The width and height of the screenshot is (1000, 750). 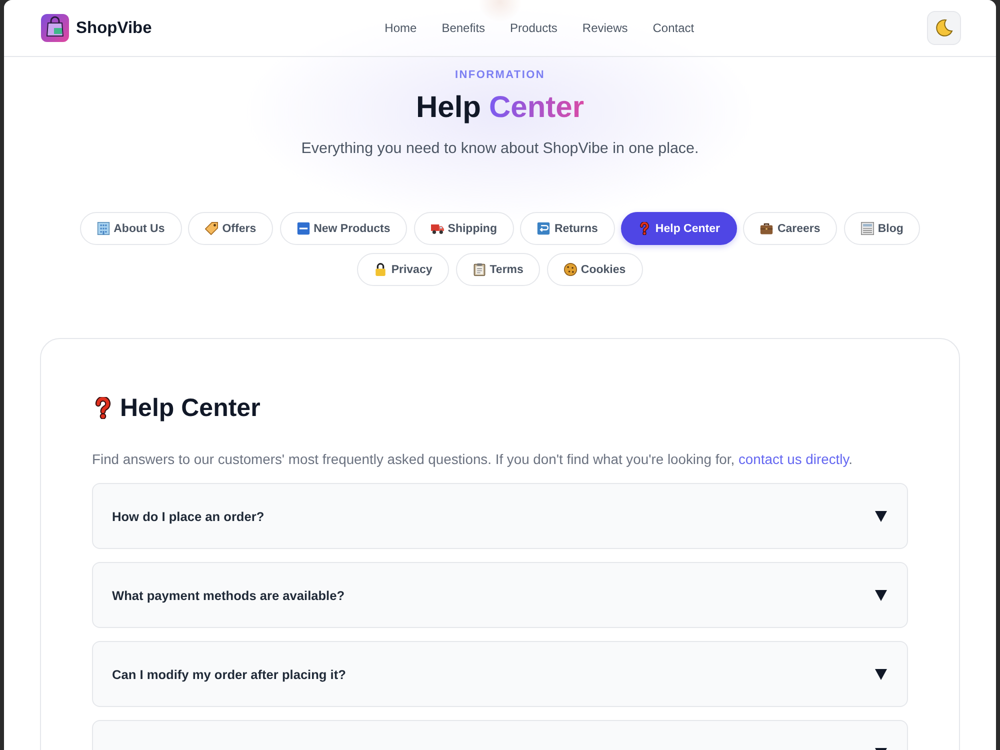 What do you see at coordinates (403, 269) in the screenshot?
I see `category-tab: Privacy` at bounding box center [403, 269].